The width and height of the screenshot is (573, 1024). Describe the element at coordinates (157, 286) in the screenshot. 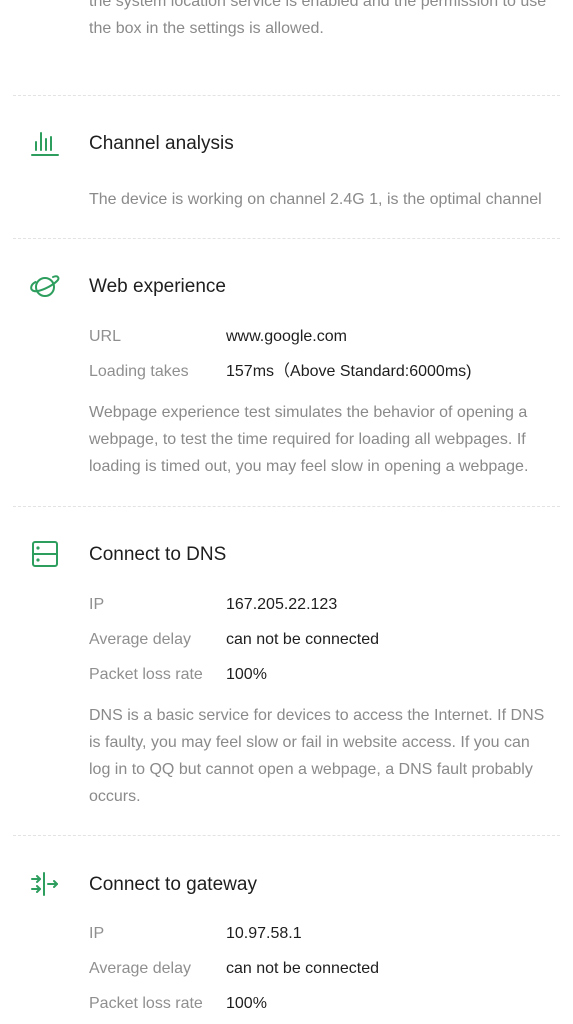

I see `web-title: Web experience` at that location.